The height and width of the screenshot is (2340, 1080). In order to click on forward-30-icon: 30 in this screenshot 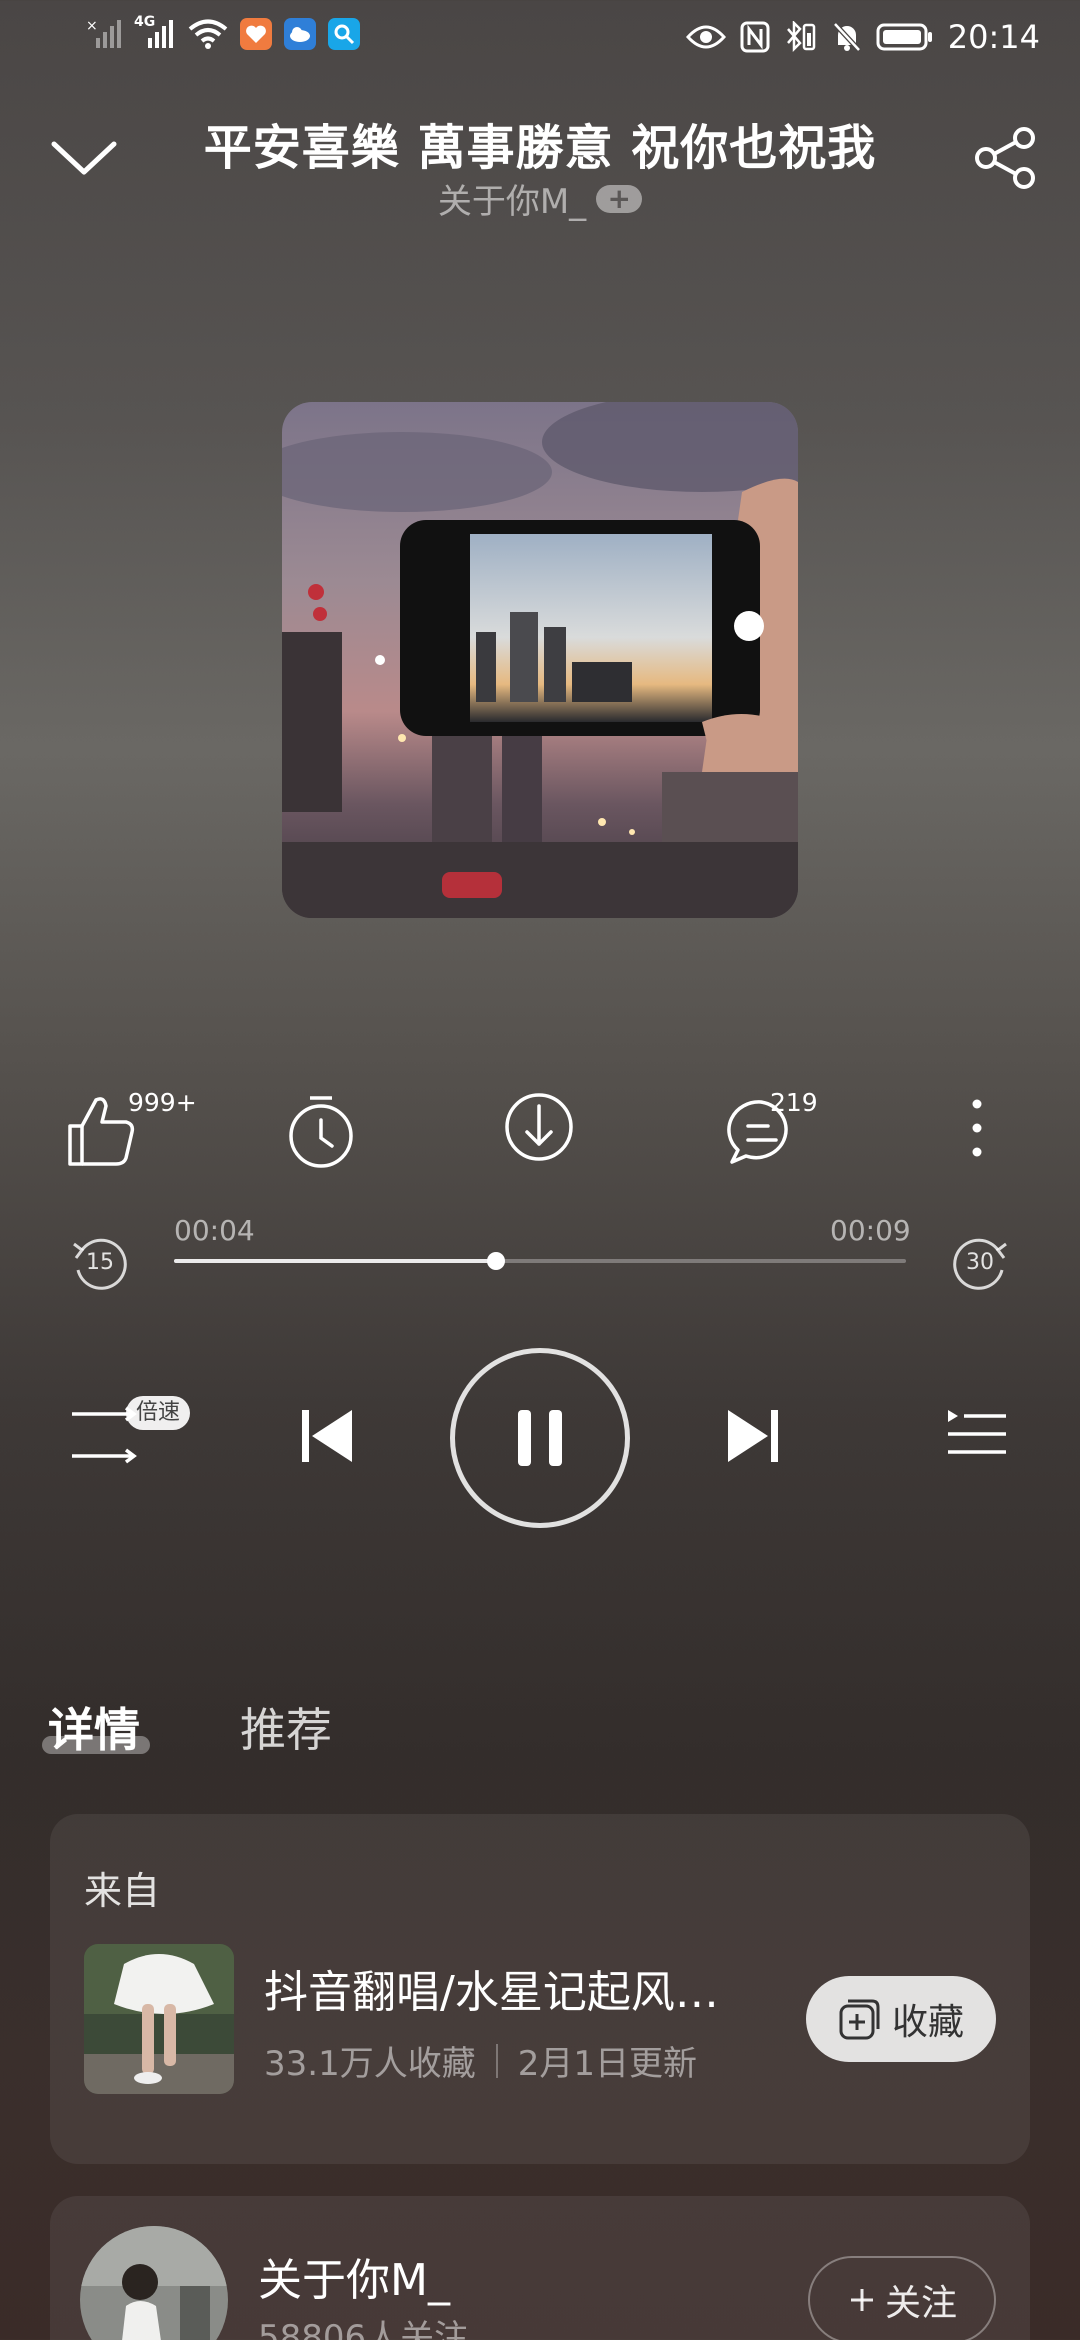, I will do `click(980, 1264)`.